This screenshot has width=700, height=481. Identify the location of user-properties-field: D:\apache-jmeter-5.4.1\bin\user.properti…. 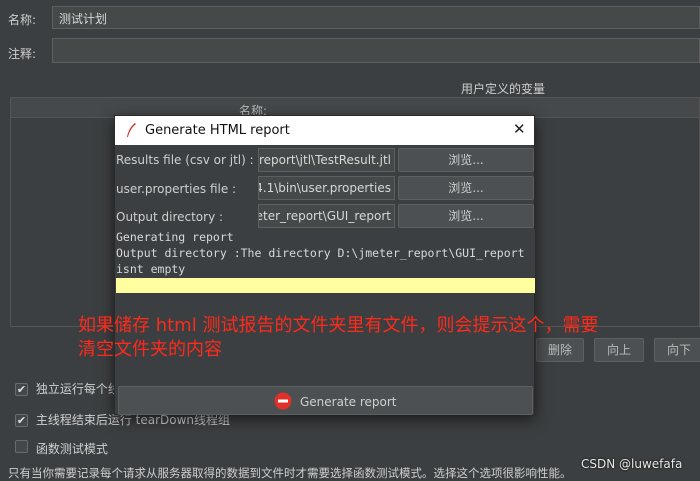
(326, 188).